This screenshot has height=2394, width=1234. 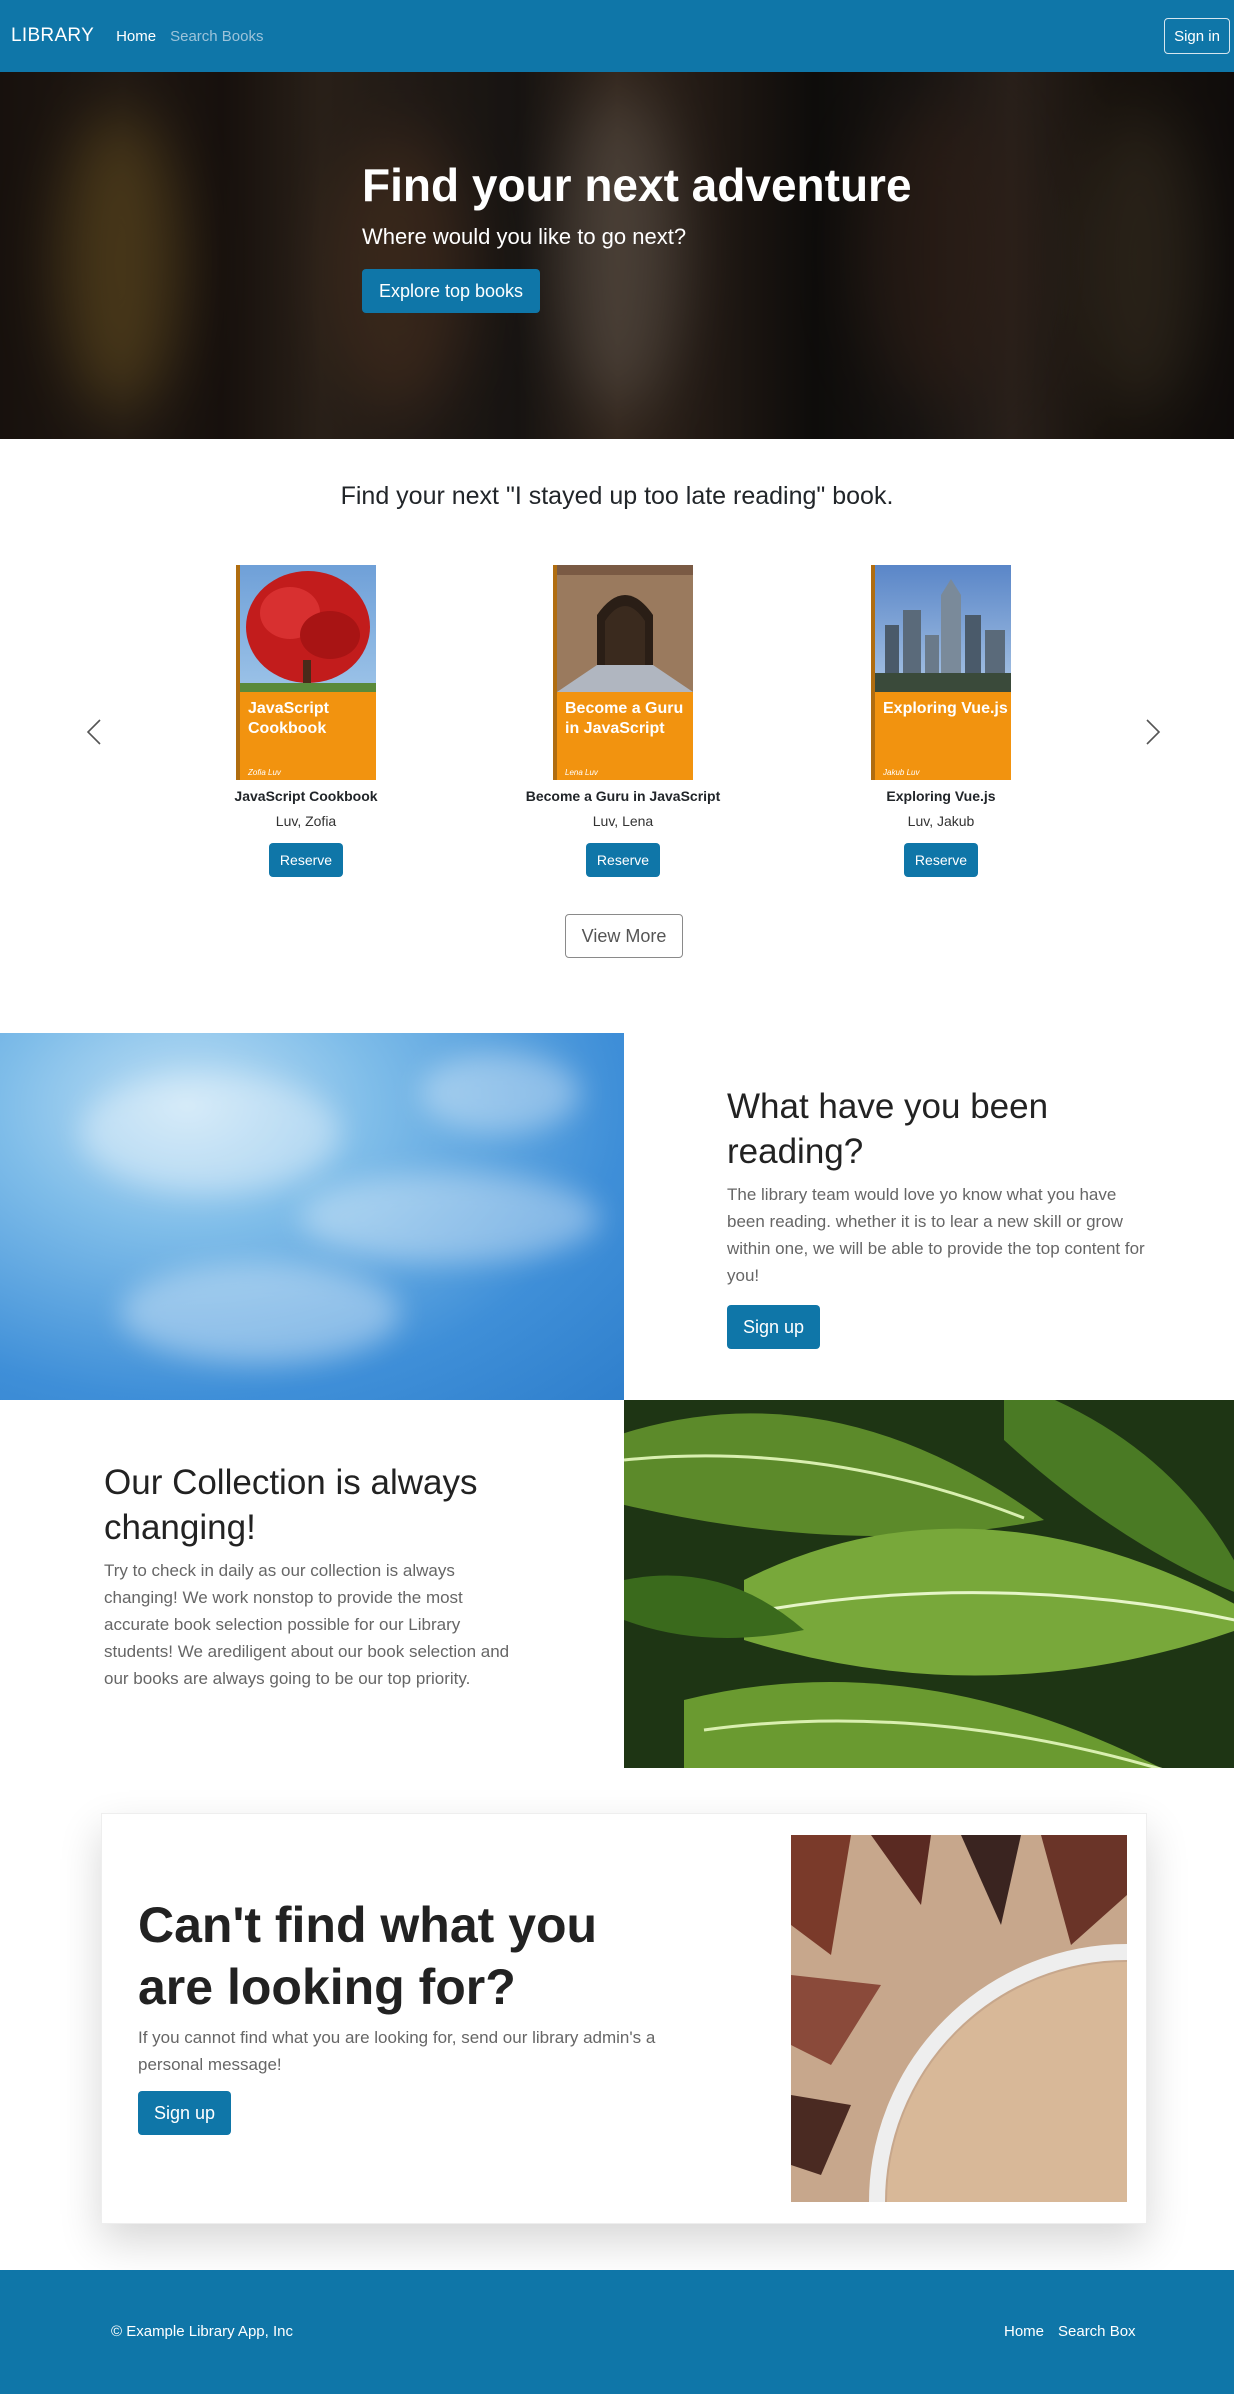 I want to click on hero-title: Find your next adventure, so click(x=637, y=185).